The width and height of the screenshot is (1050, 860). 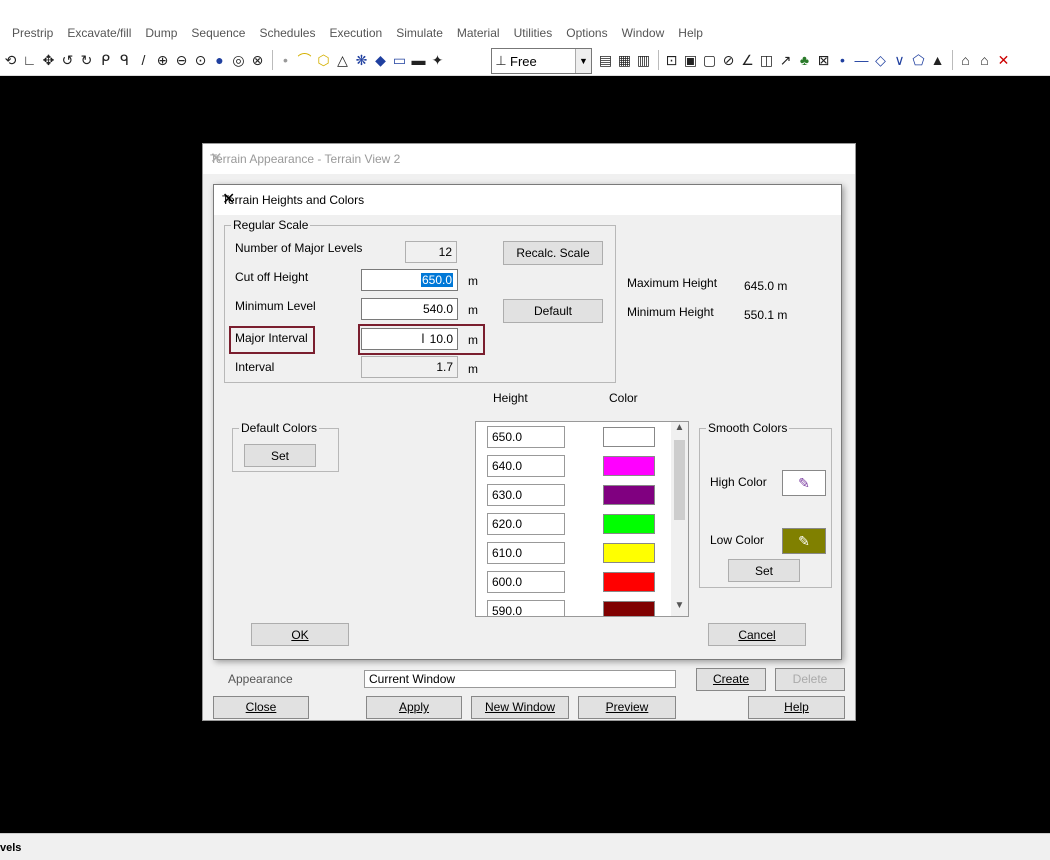 I want to click on menu-help: Help, so click(x=690, y=33).